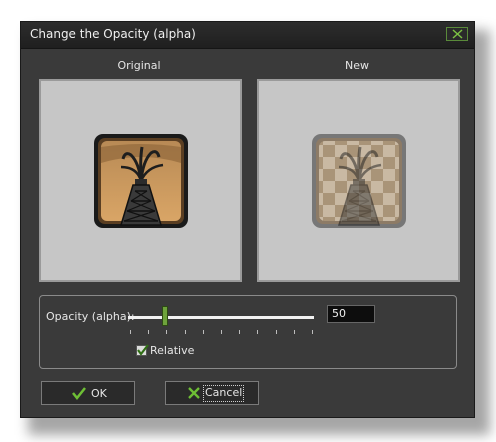  What do you see at coordinates (90, 316) in the screenshot?
I see `opacity-label: Opacity (alpha):` at bounding box center [90, 316].